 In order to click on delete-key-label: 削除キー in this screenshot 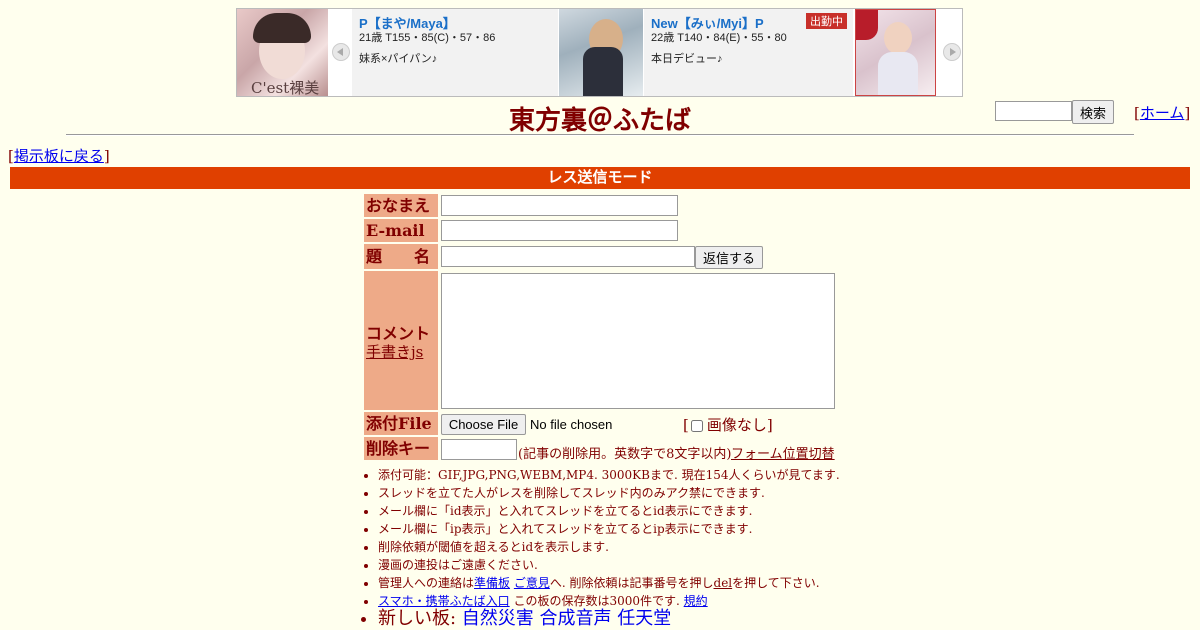, I will do `click(401, 448)`.